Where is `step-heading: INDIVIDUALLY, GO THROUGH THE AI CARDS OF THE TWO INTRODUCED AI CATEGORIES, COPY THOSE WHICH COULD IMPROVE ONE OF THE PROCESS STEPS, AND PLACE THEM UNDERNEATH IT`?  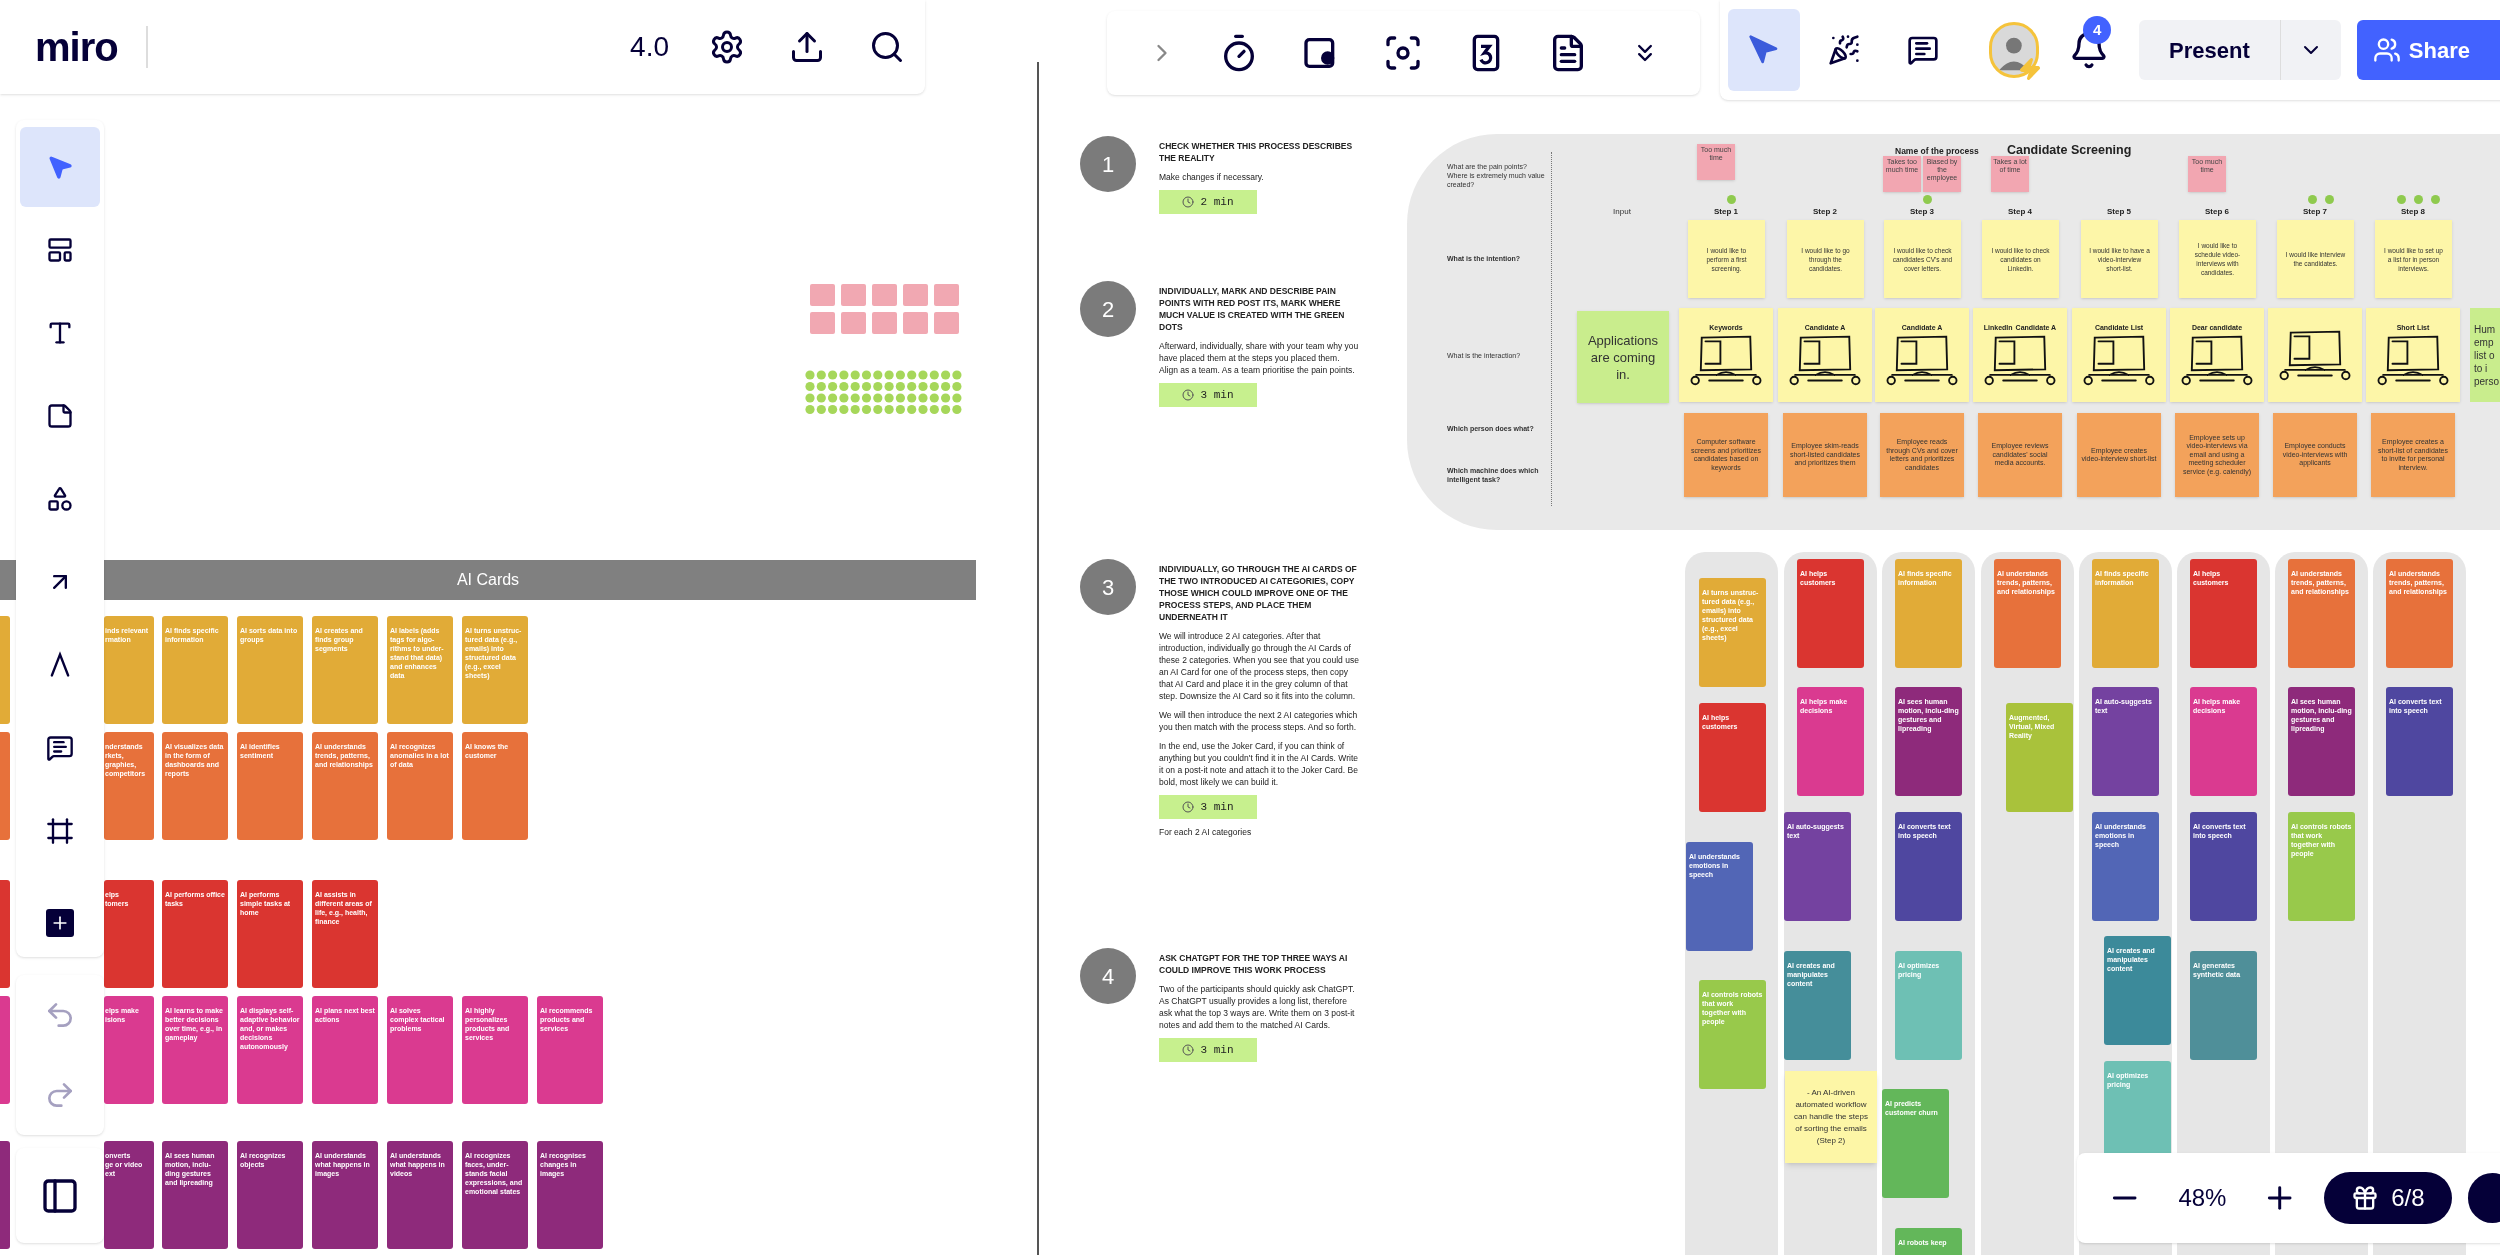
step-heading: INDIVIDUALLY, GO THROUGH THE AI CARDS OF THE TWO INTRODUCED AI CATEGORIES, COPY THOSE WHICH COULD IMPROVE ONE OF THE PROCESS STEPS, AND PLACE THEM UNDERNEATH IT is located at coordinates (1258, 593).